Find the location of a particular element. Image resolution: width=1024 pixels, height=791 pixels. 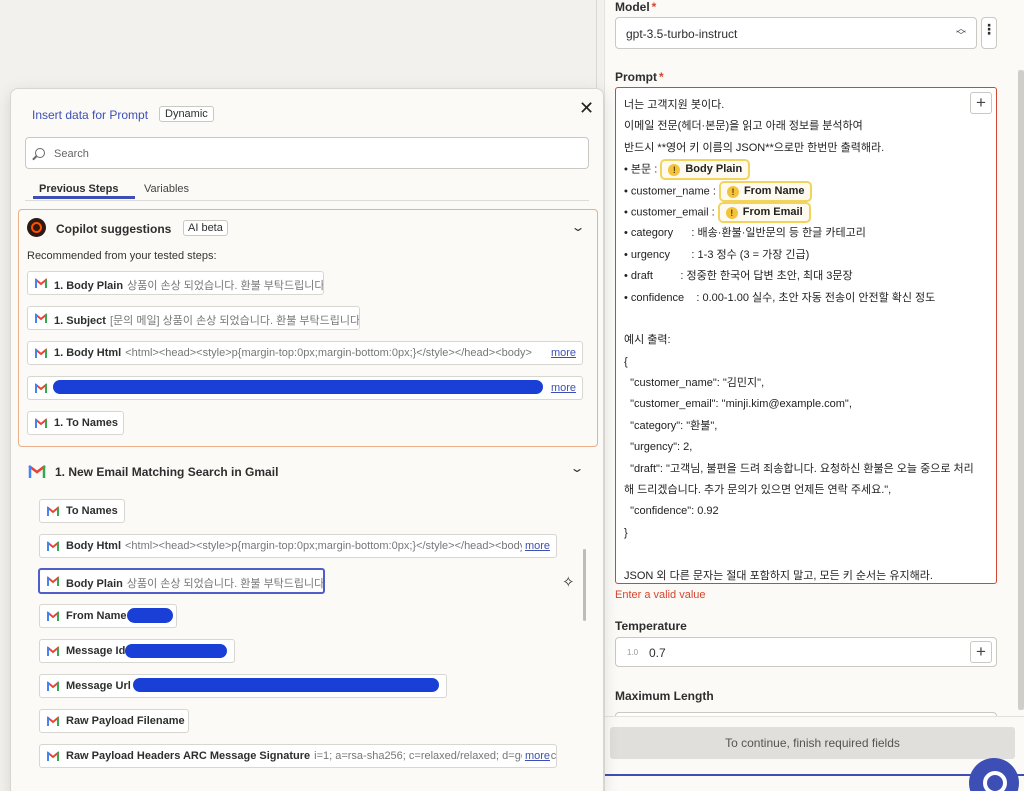

prompt-label: Prompt * is located at coordinates (639, 77).